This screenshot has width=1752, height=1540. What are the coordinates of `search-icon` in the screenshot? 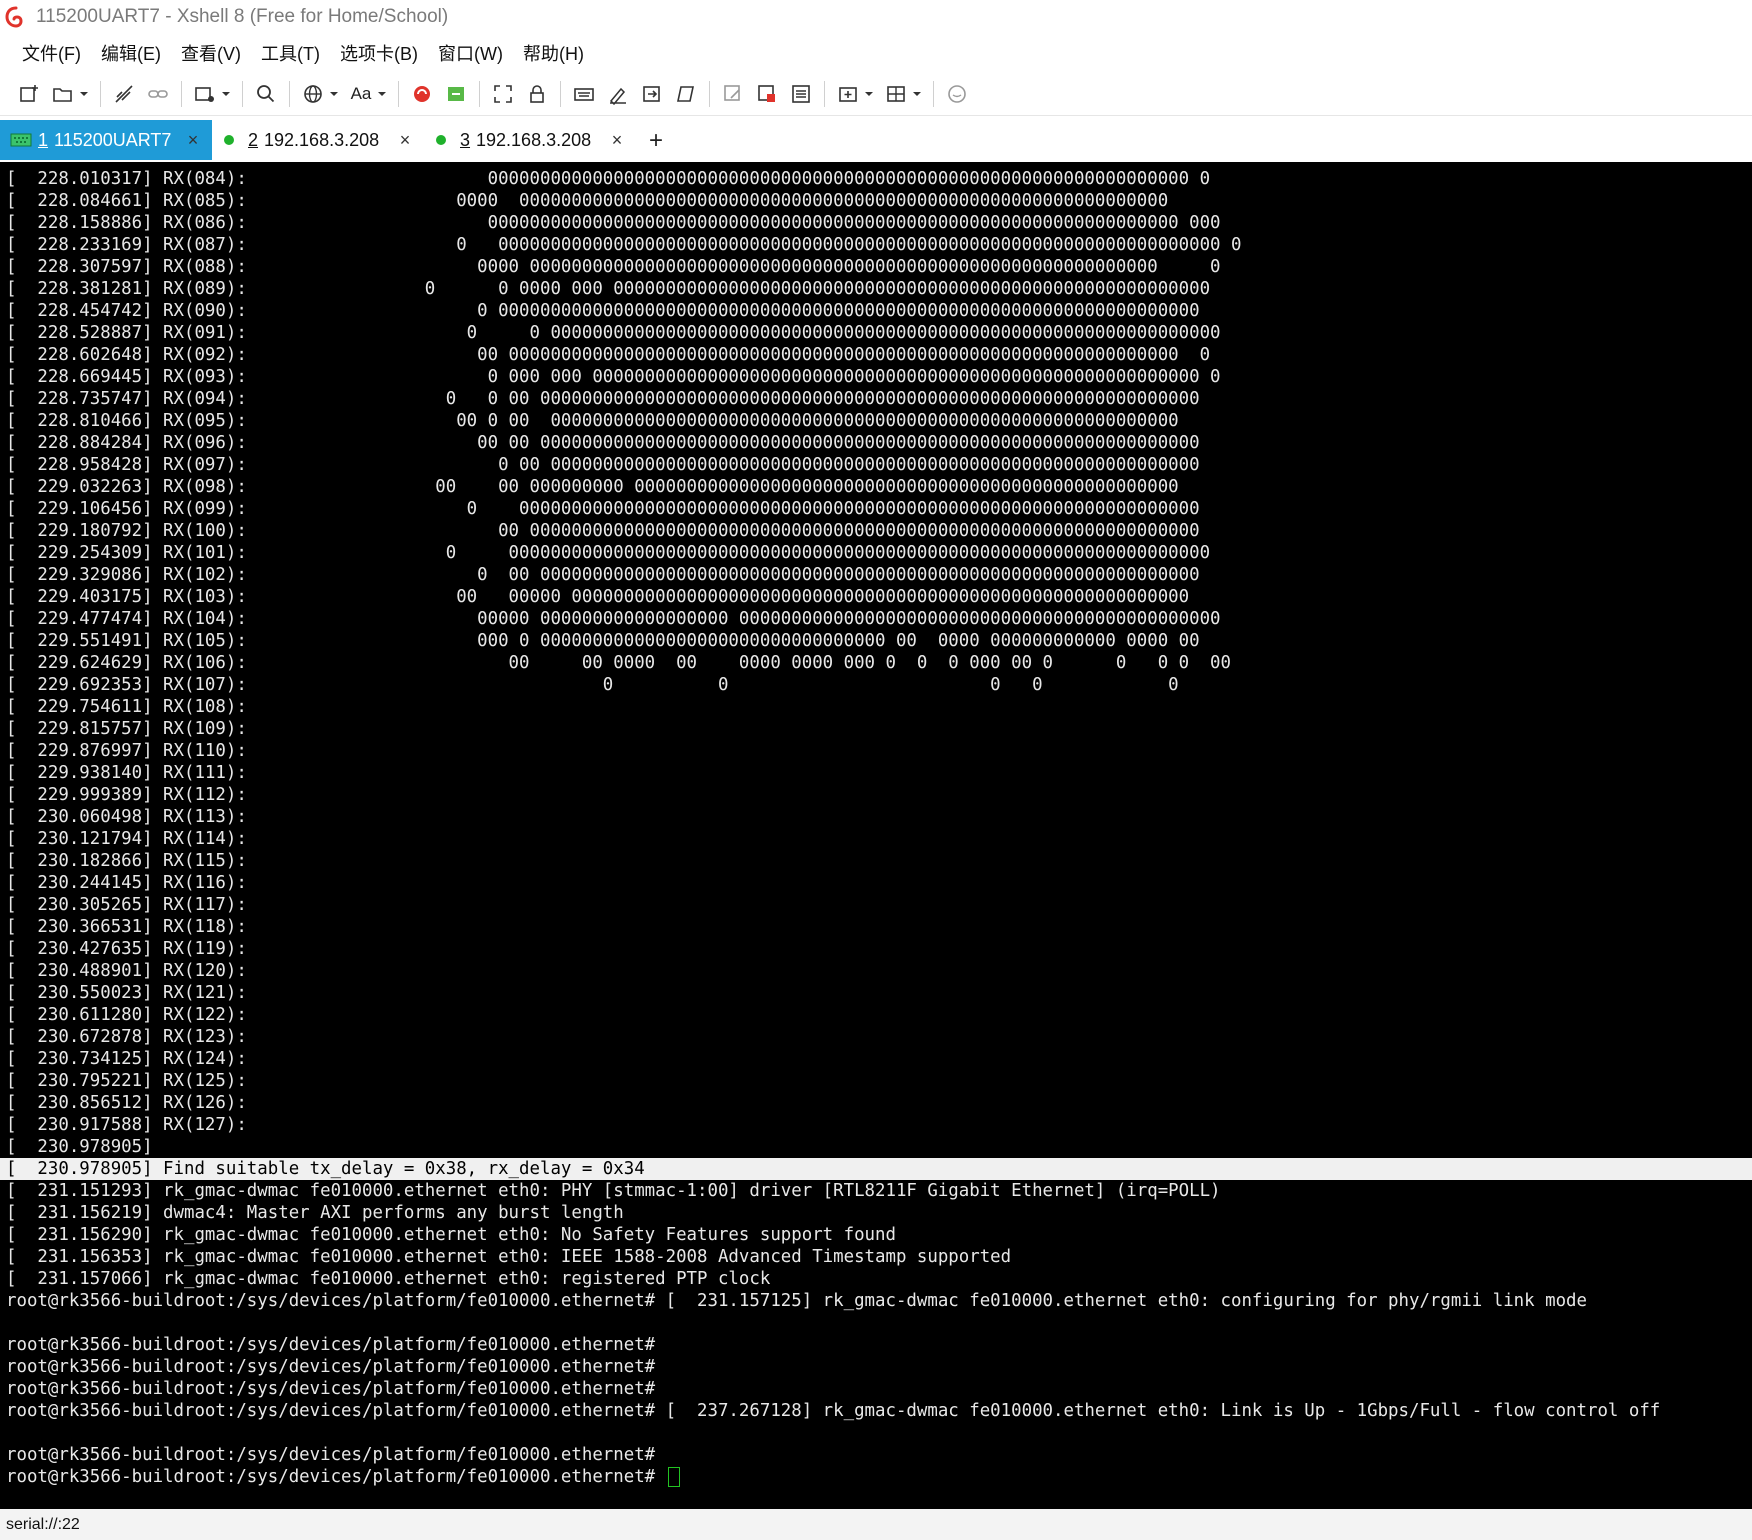 It's located at (266, 94).